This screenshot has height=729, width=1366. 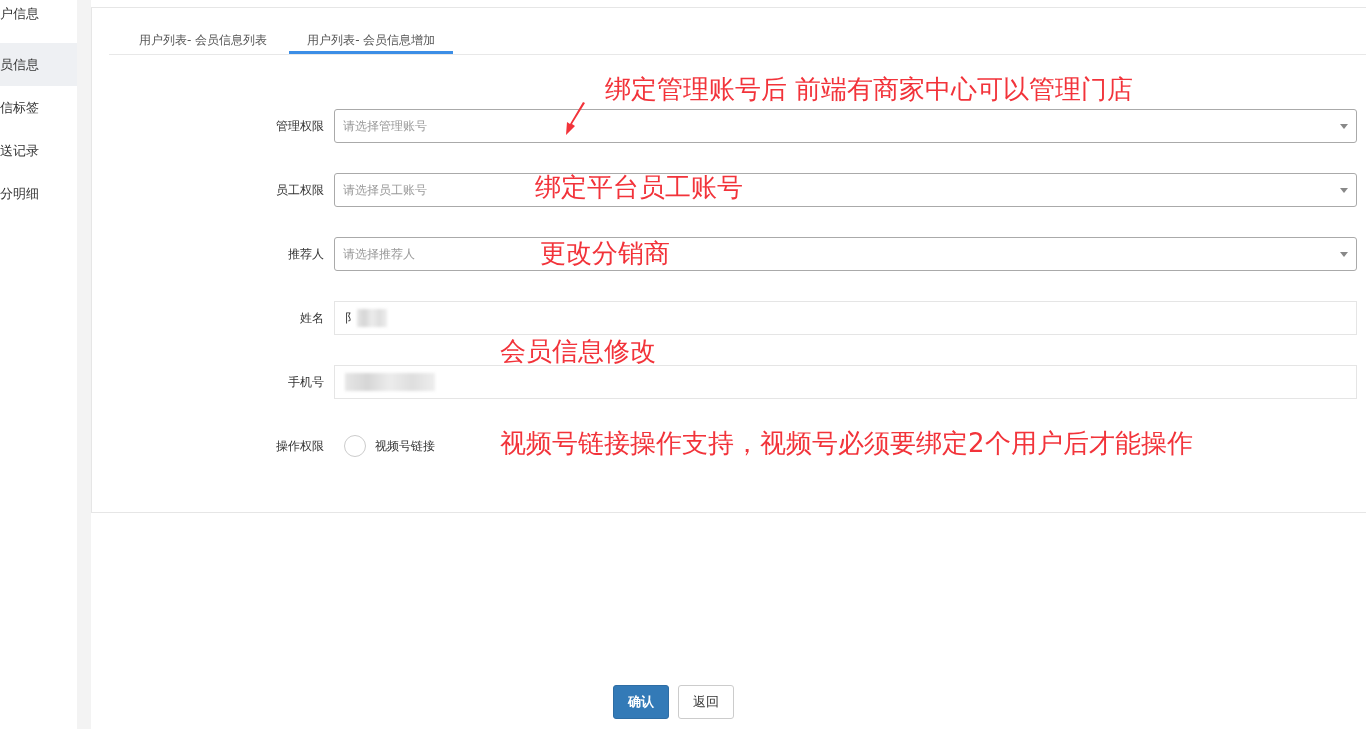 What do you see at coordinates (300, 446) in the screenshot?
I see `field-label: 操作权限` at bounding box center [300, 446].